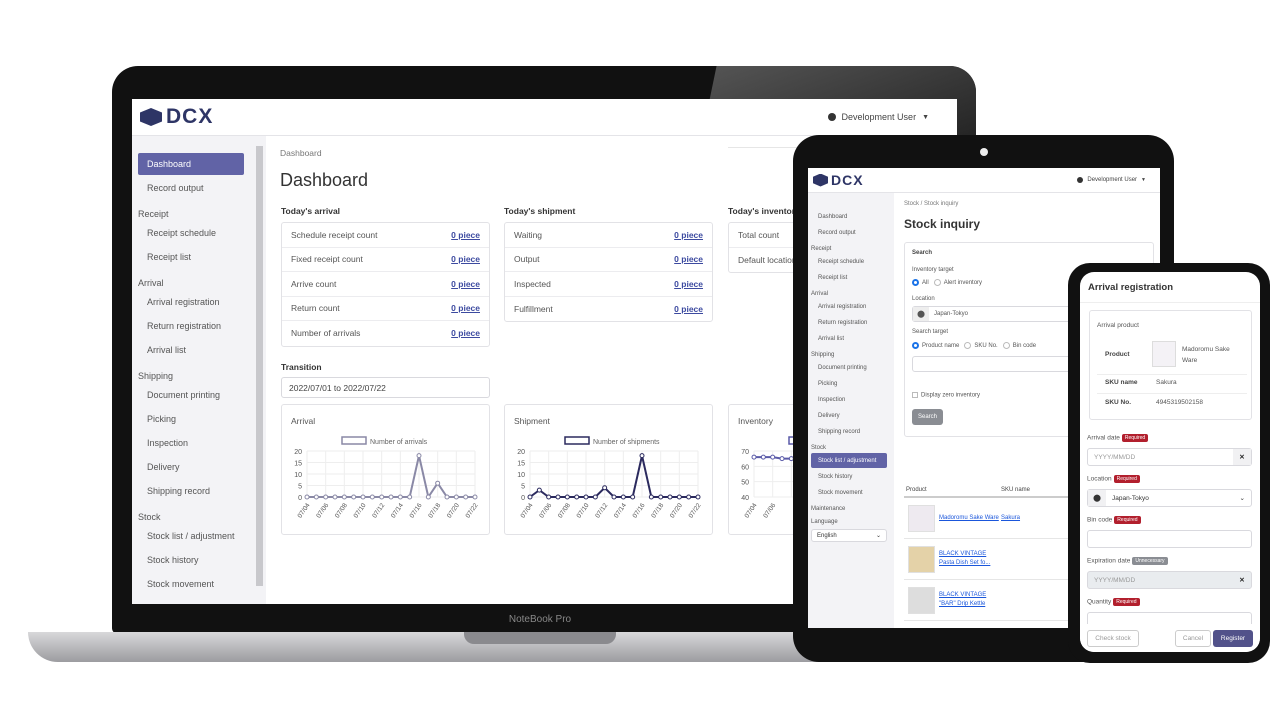 Image resolution: width=1280 pixels, height=720 pixels. I want to click on radio-product-name, so click(915, 345).